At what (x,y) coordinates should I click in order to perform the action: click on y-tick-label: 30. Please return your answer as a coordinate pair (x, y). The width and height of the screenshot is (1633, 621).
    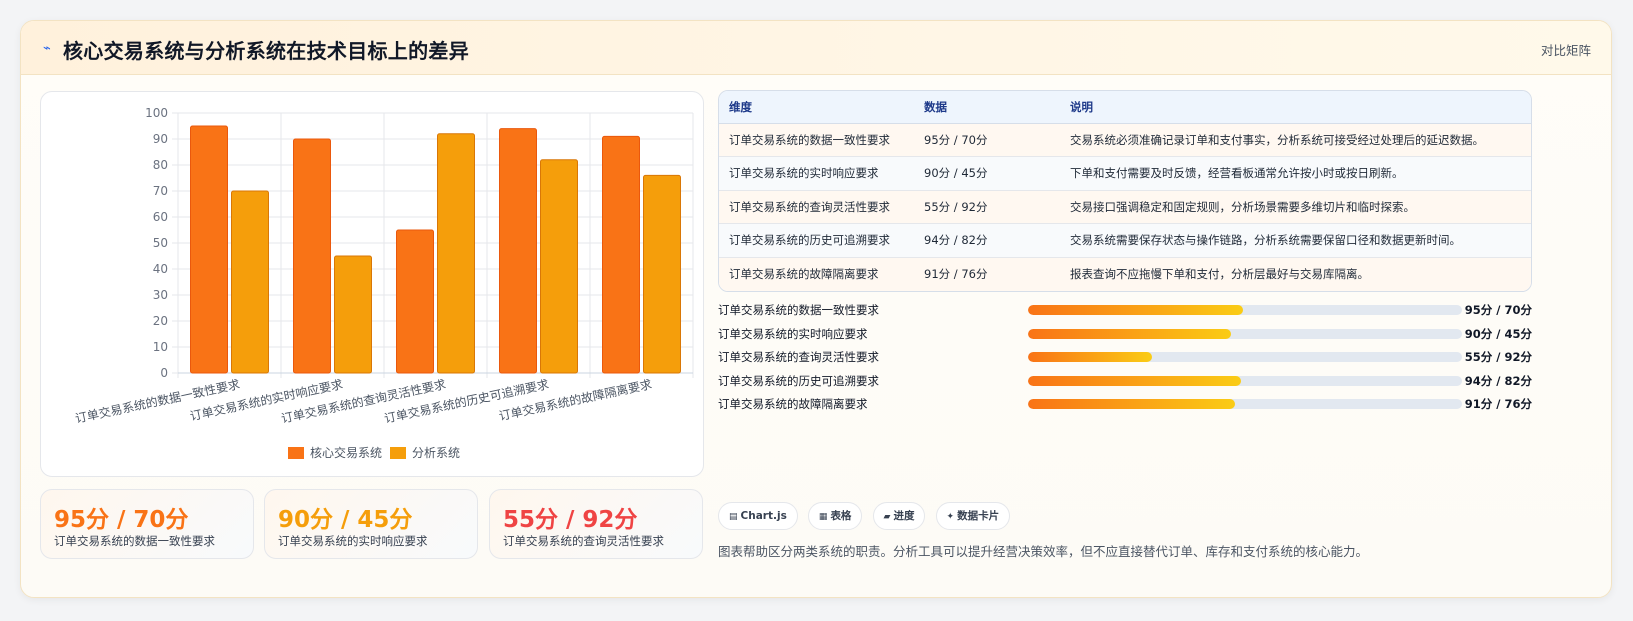
    Looking at the image, I should click on (160, 295).